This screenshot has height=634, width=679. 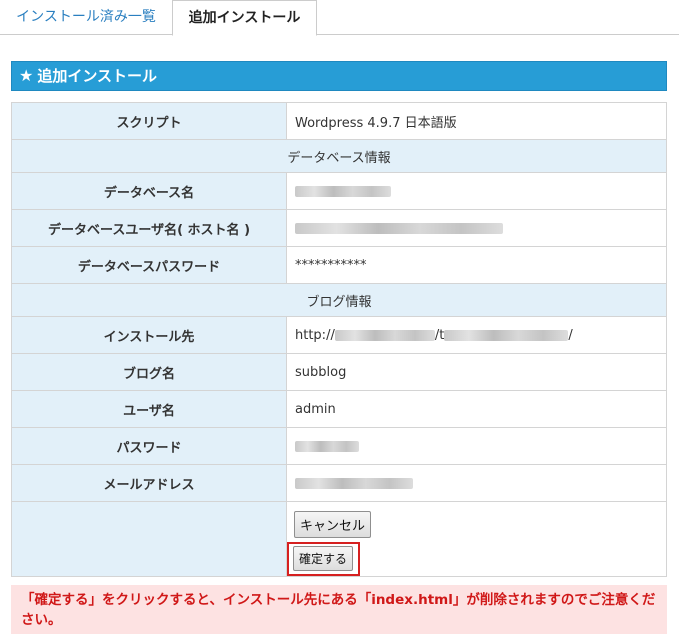 What do you see at coordinates (476, 483) in the screenshot?
I see `email-value` at bounding box center [476, 483].